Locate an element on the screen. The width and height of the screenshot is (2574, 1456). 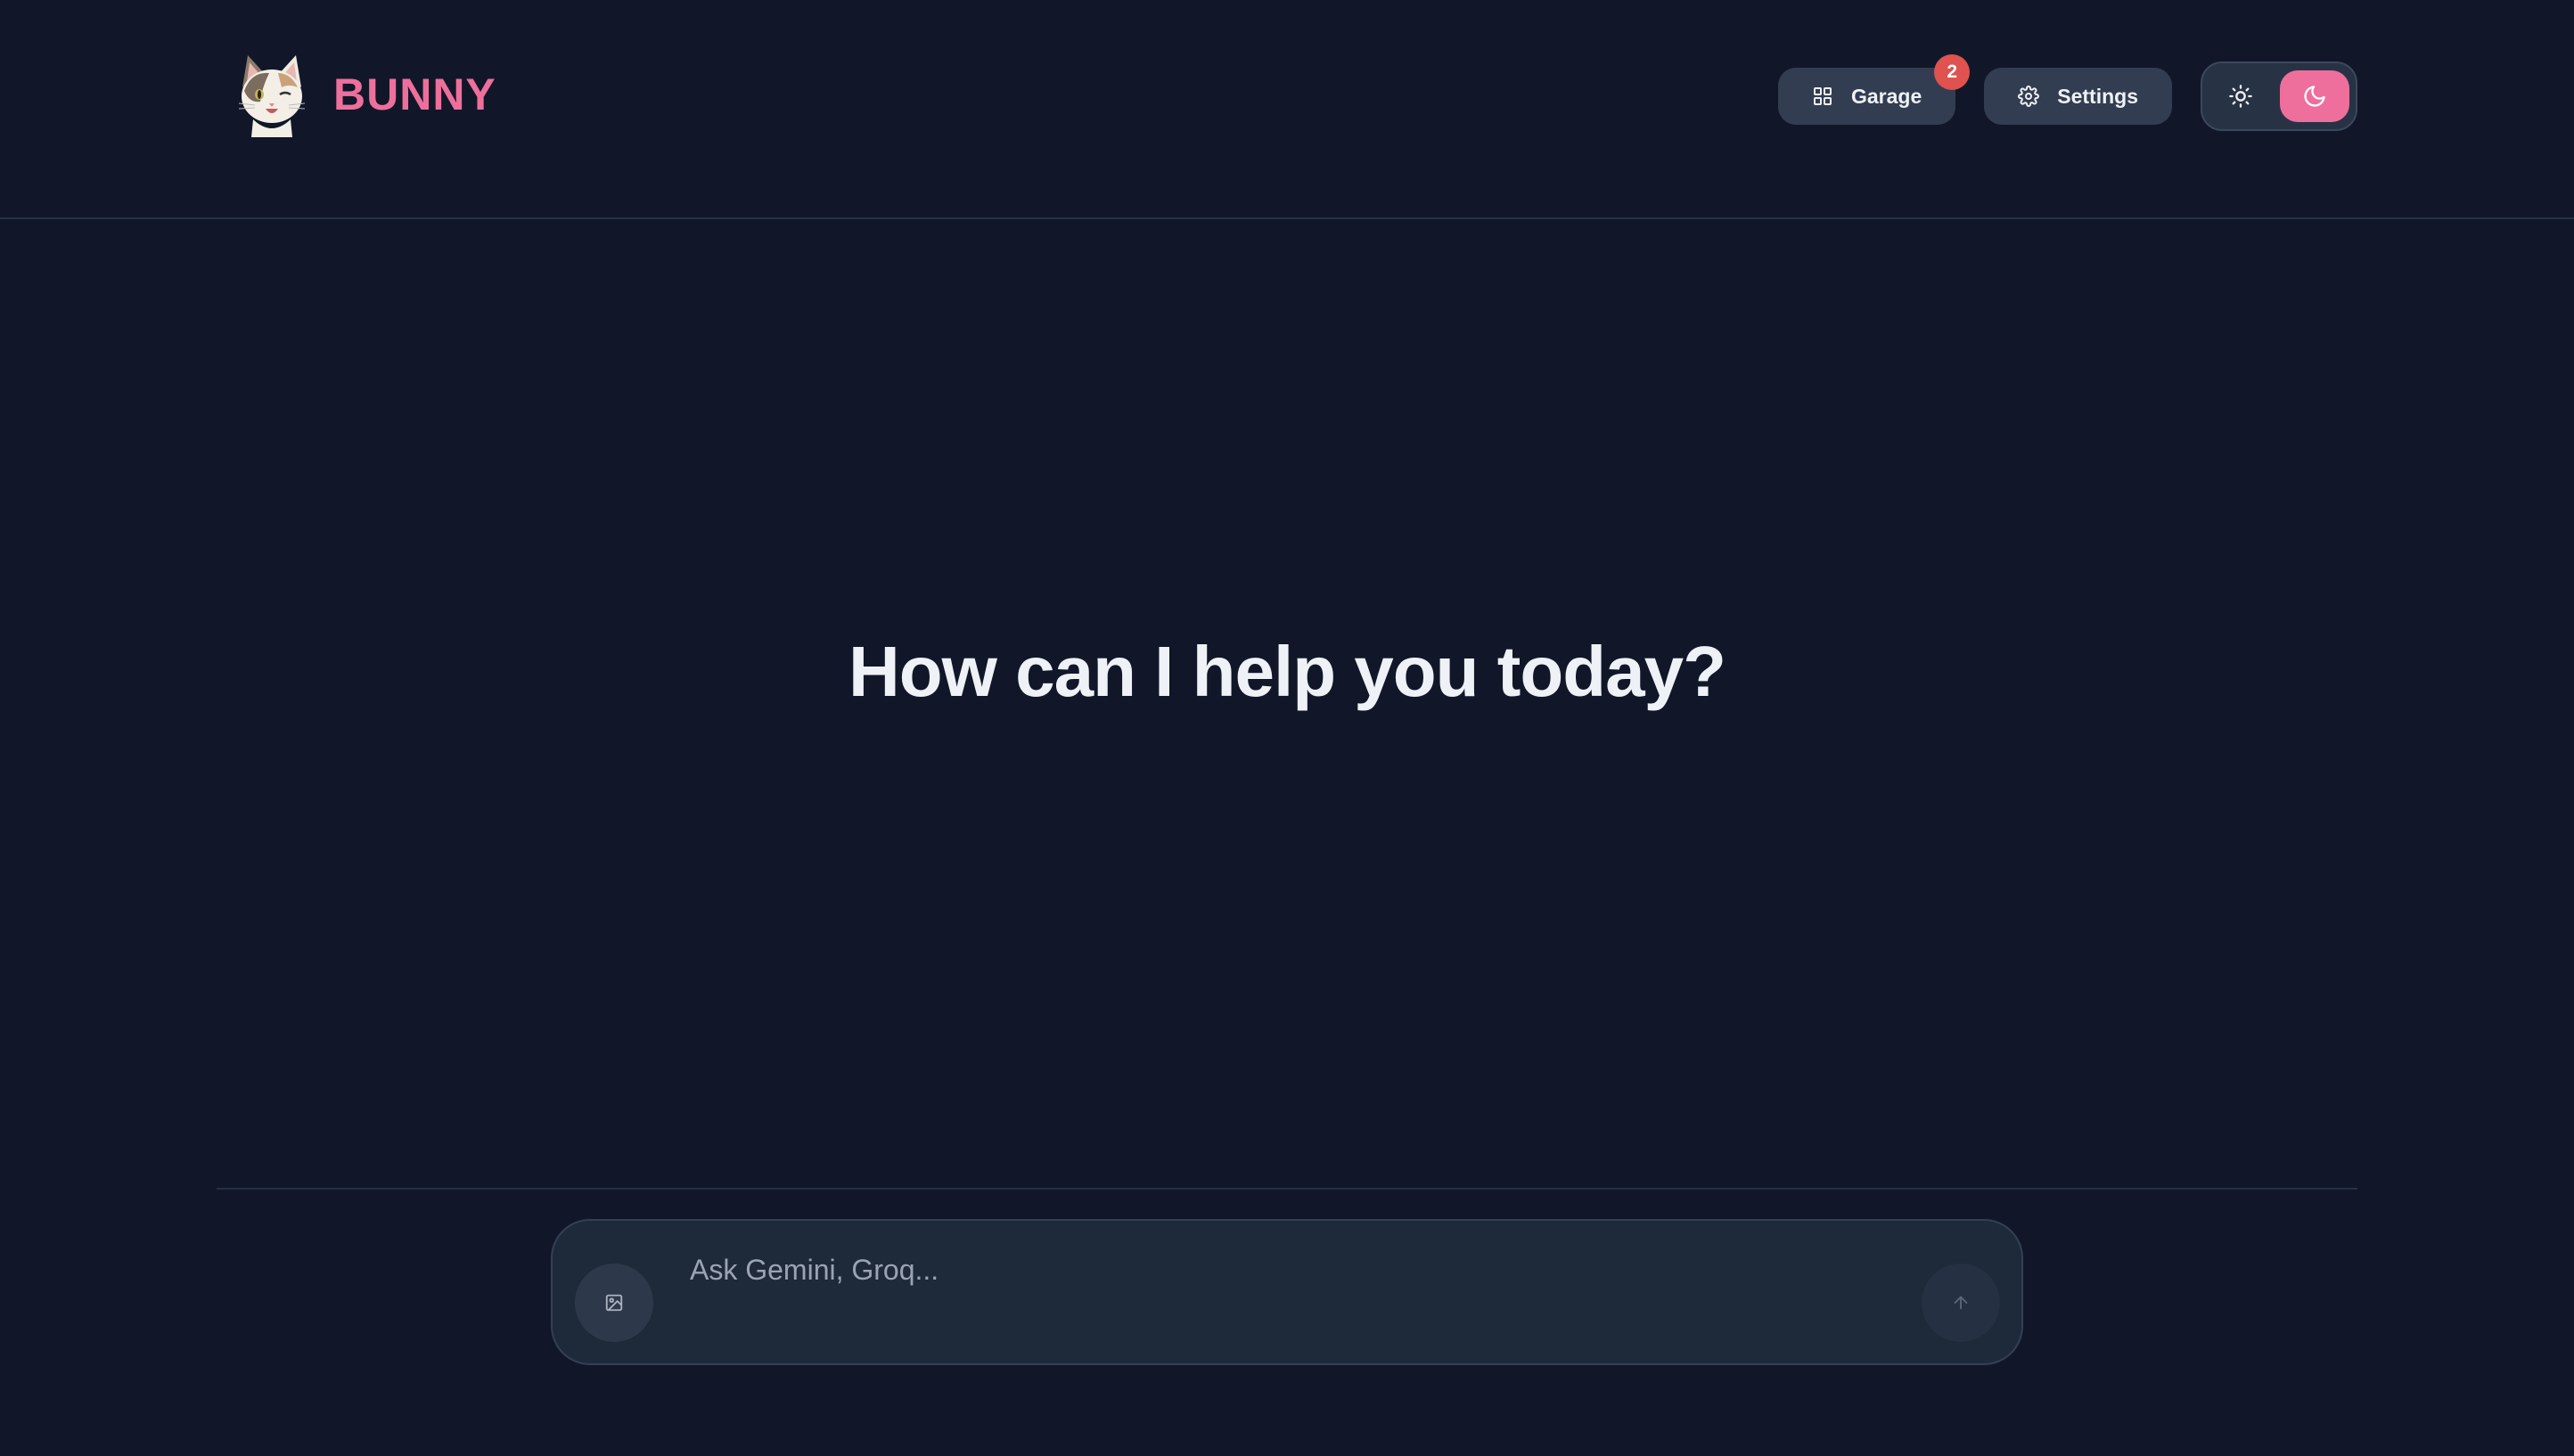
grid-icon is located at coordinates (1823, 96).